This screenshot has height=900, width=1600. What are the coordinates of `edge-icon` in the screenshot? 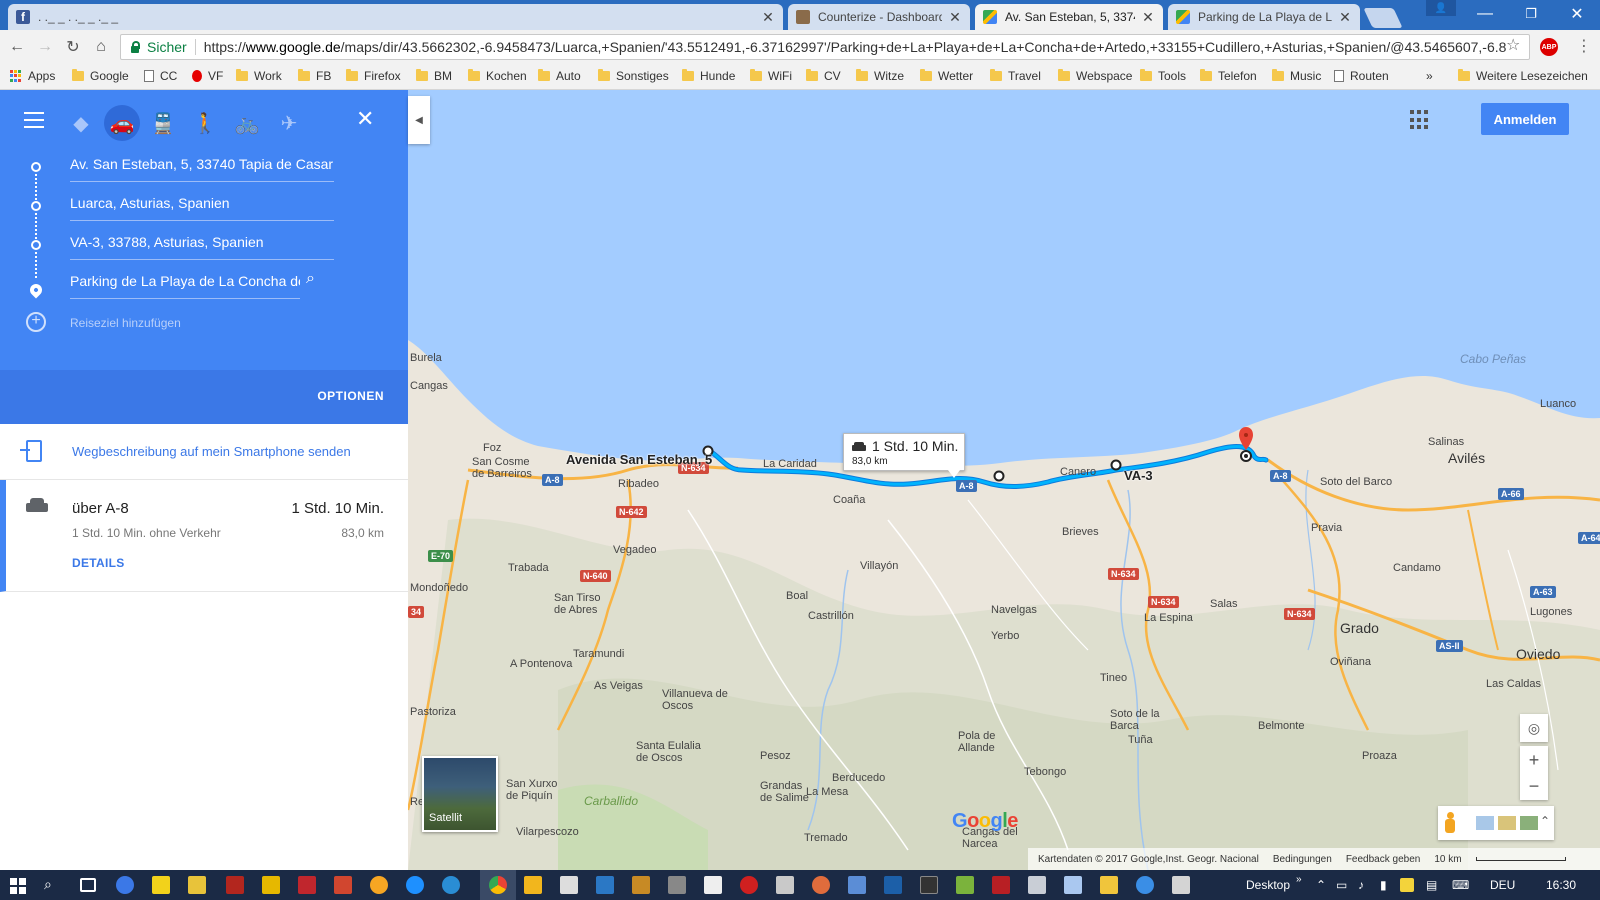 It's located at (415, 885).